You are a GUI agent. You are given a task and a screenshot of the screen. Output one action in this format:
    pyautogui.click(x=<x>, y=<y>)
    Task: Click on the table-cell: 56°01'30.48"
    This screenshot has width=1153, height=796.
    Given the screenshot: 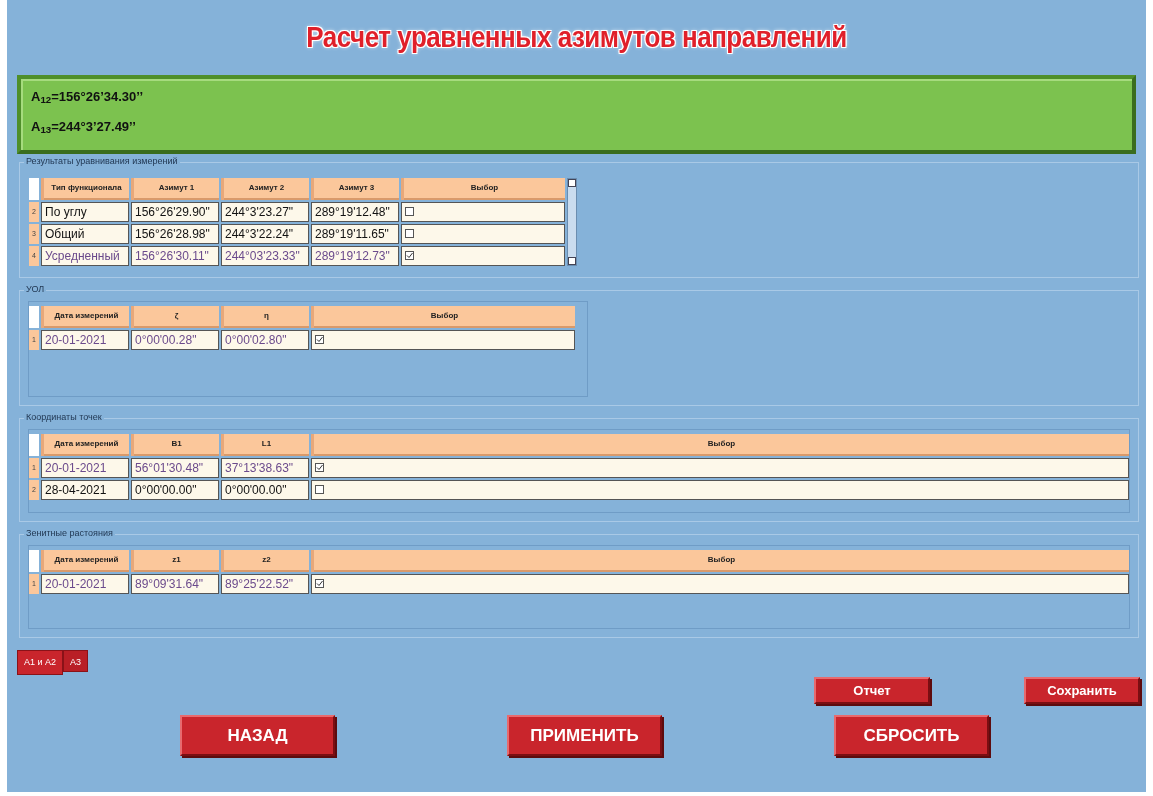 What is the action you would take?
    pyautogui.click(x=175, y=468)
    